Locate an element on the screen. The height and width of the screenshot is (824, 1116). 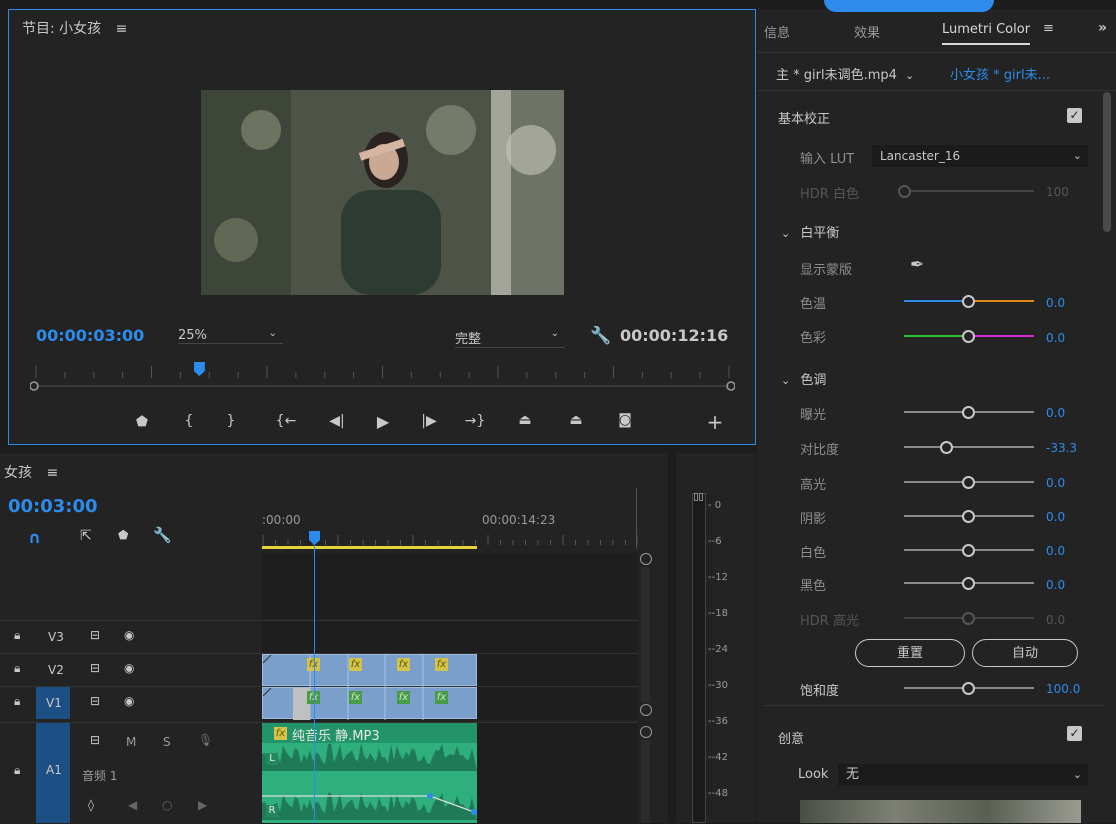
wrench-icon: 🔧 is located at coordinates (162, 535).